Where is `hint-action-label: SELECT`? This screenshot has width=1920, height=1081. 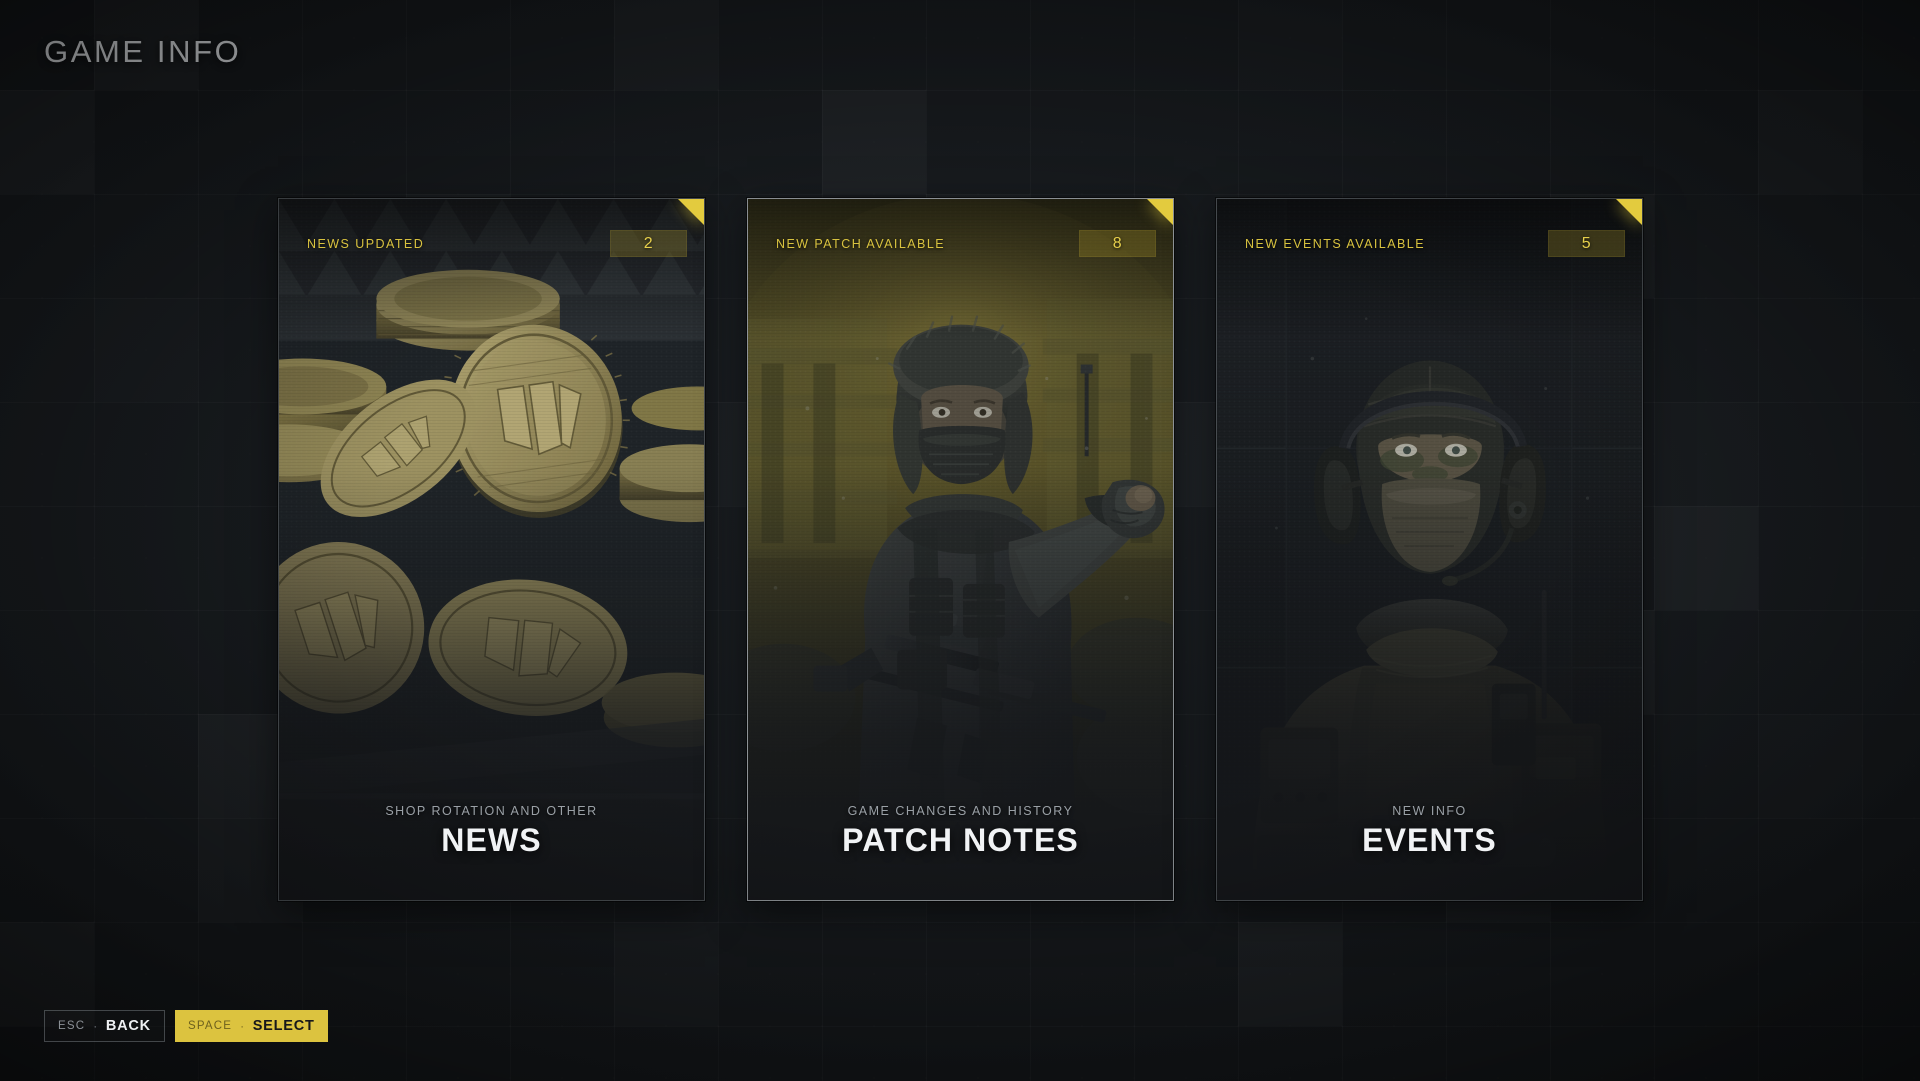 hint-action-label: SELECT is located at coordinates (283, 1026).